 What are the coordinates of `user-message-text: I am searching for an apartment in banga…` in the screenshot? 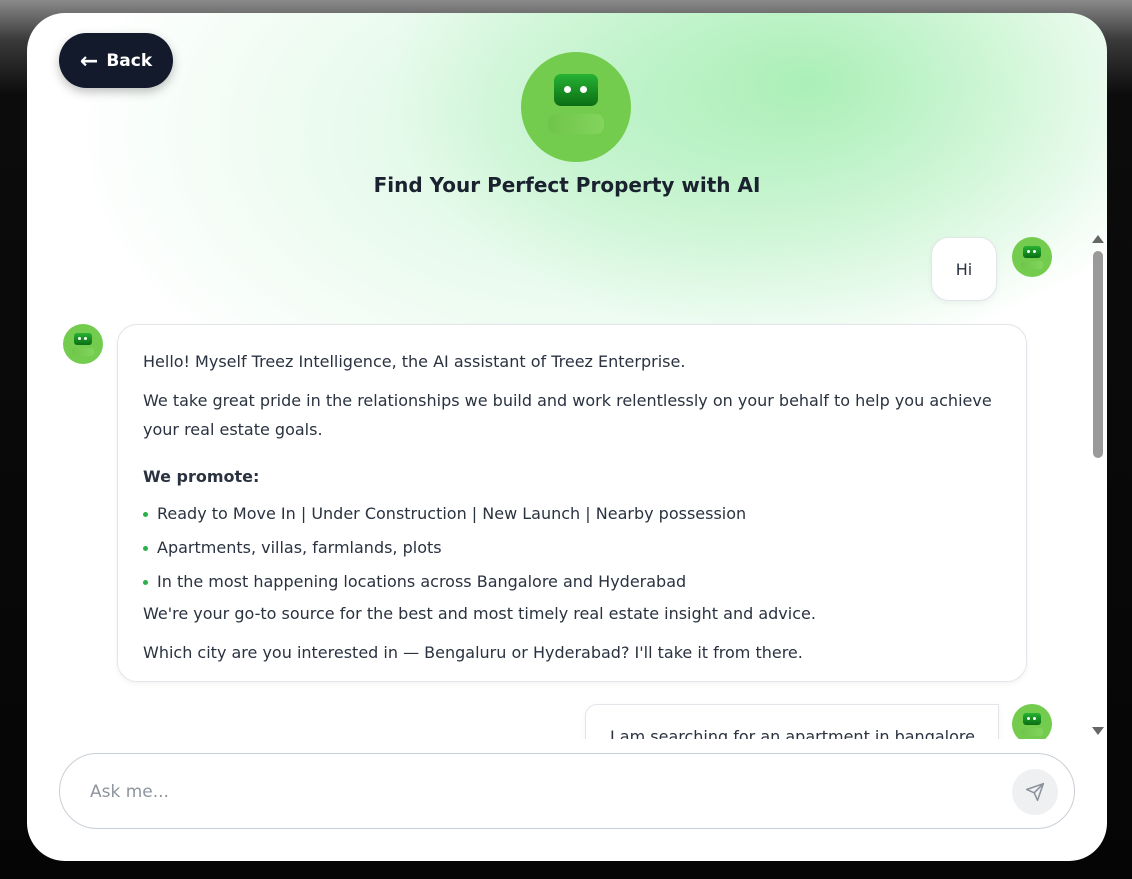 It's located at (792, 733).